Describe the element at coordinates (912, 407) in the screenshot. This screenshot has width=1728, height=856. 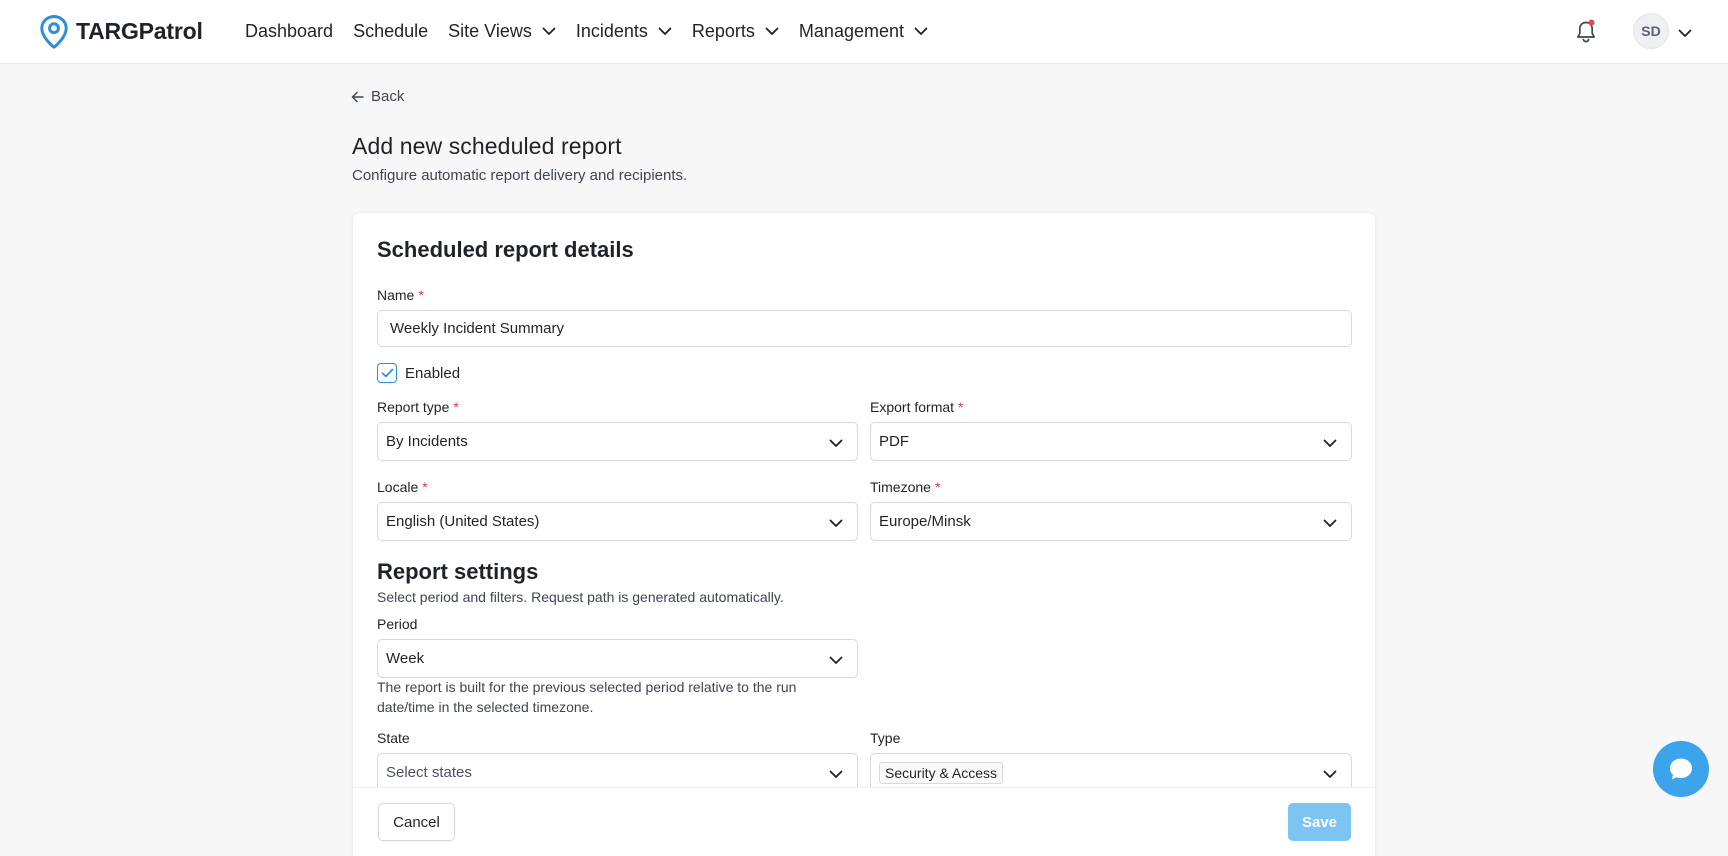
I see `label-text: Export format` at that location.